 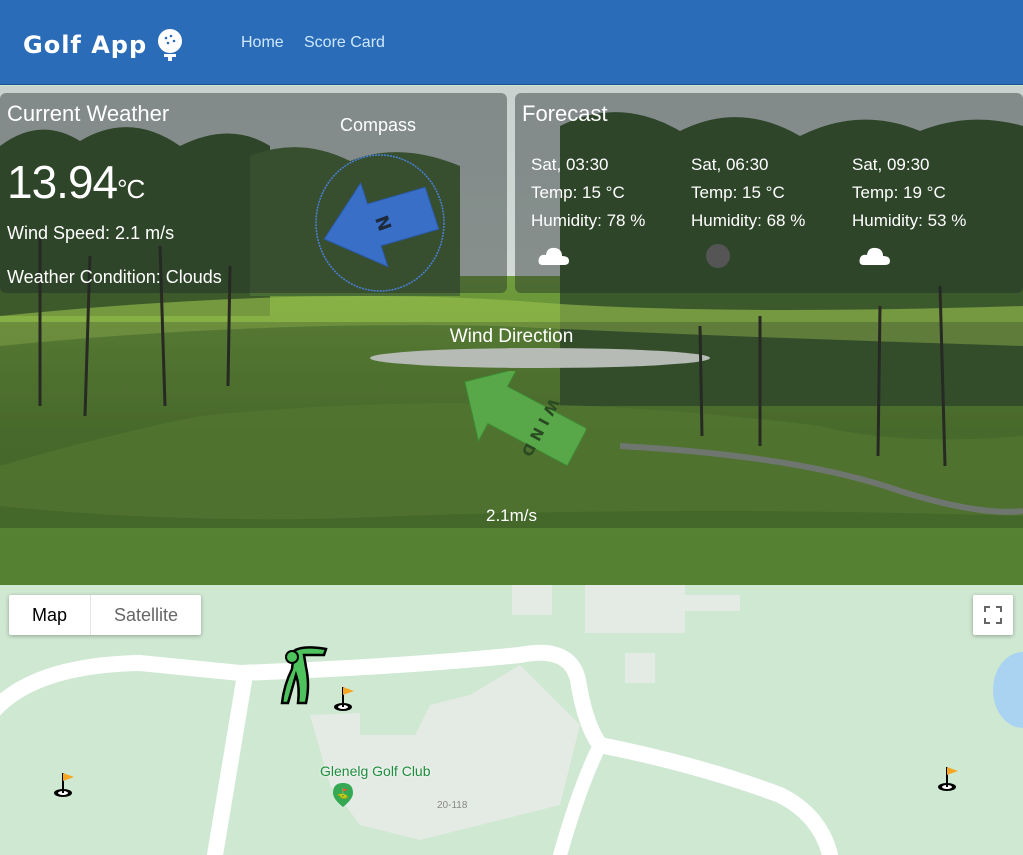 What do you see at coordinates (88, 113) in the screenshot?
I see `current-weather-title: Current Weather` at bounding box center [88, 113].